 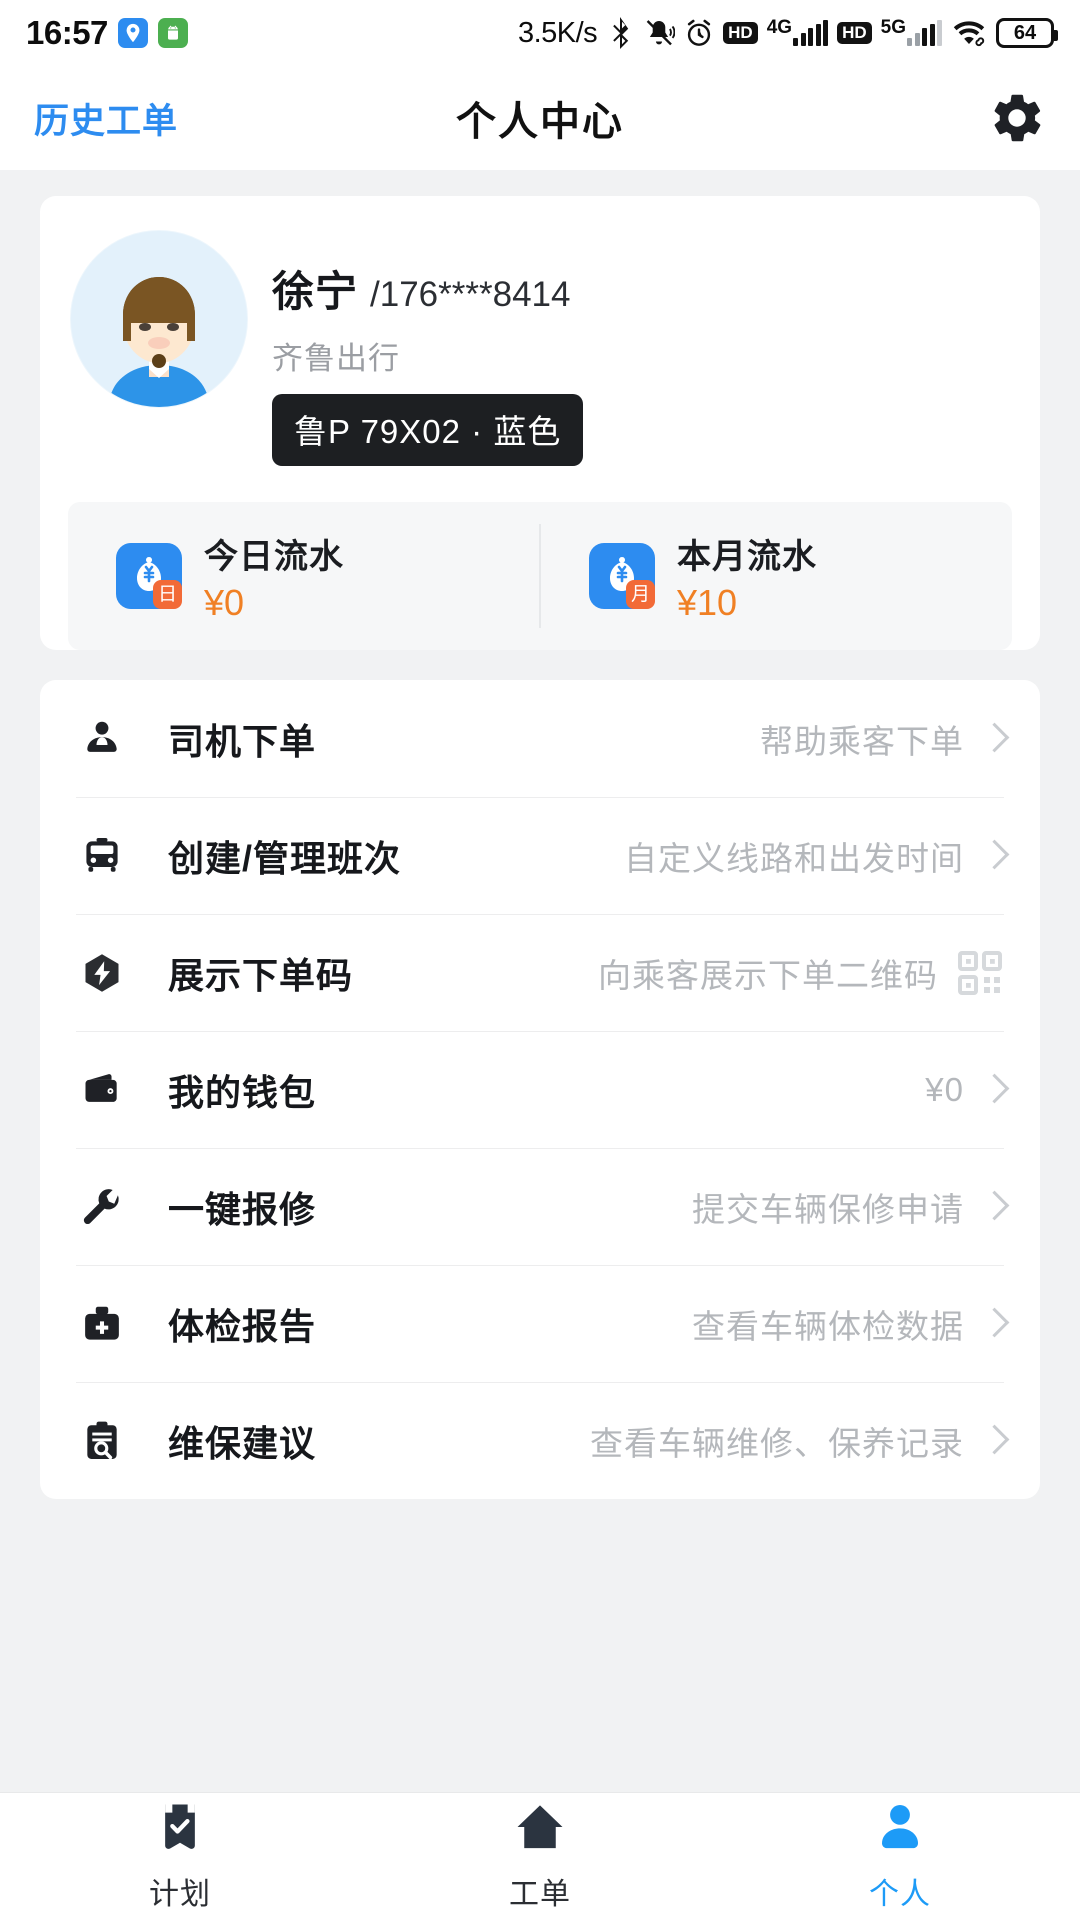 What do you see at coordinates (149, 576) in the screenshot?
I see `money-bag-icon: 日` at bounding box center [149, 576].